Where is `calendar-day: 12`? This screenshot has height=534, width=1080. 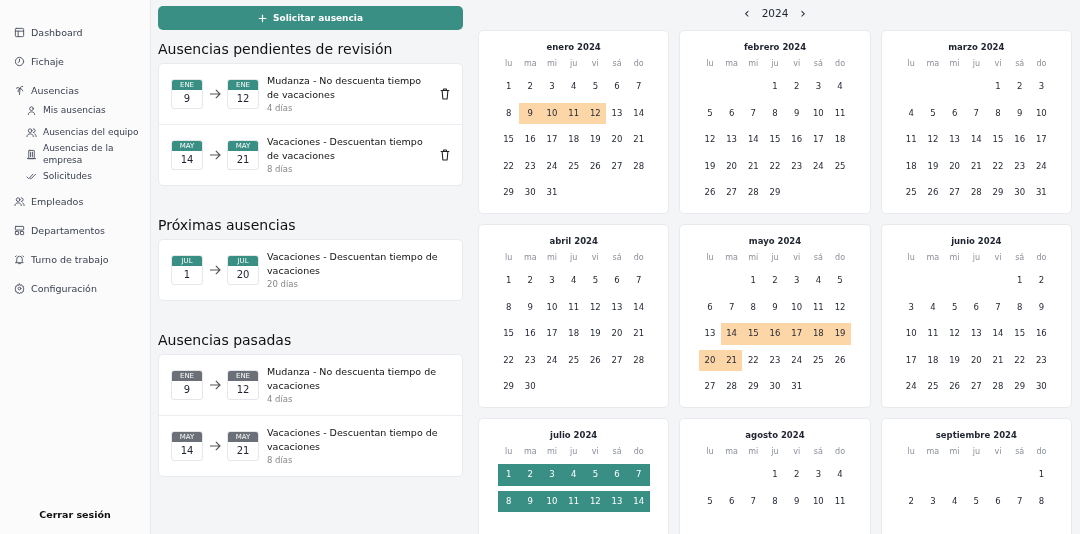
calendar-day: 12 is located at coordinates (933, 140).